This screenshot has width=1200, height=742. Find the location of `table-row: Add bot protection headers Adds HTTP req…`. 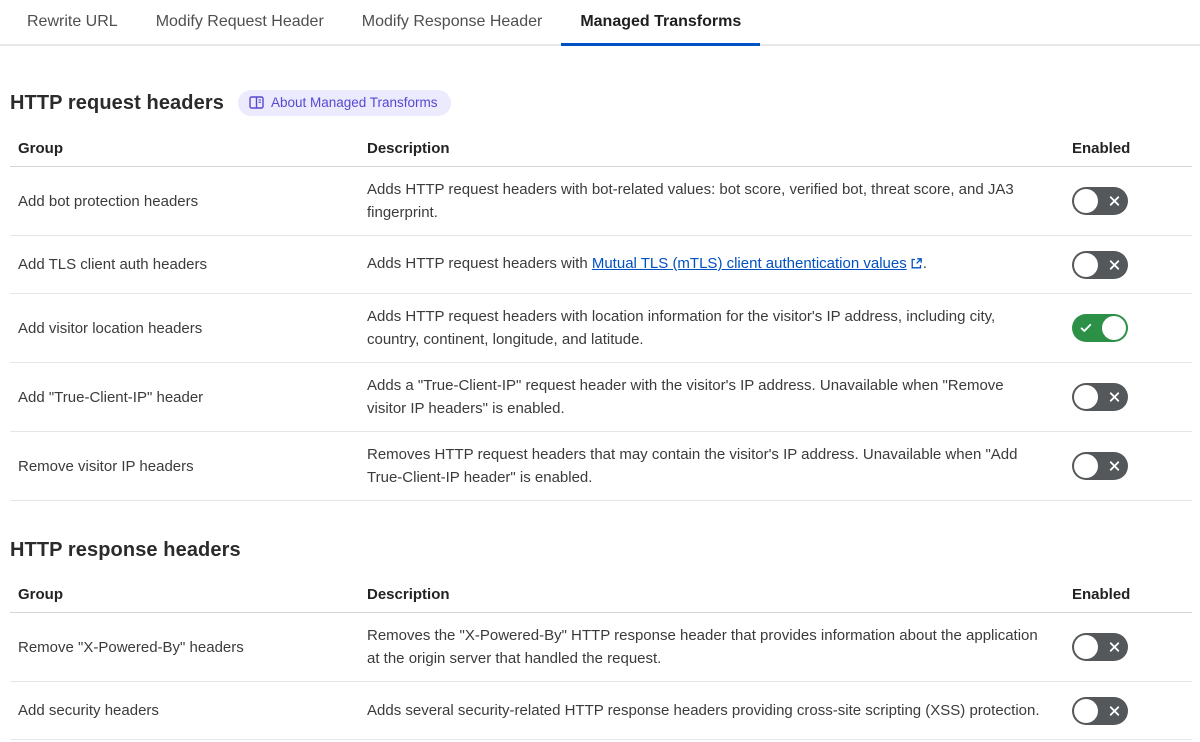

table-row: Add bot protection headers Adds HTTP req… is located at coordinates (601, 201).